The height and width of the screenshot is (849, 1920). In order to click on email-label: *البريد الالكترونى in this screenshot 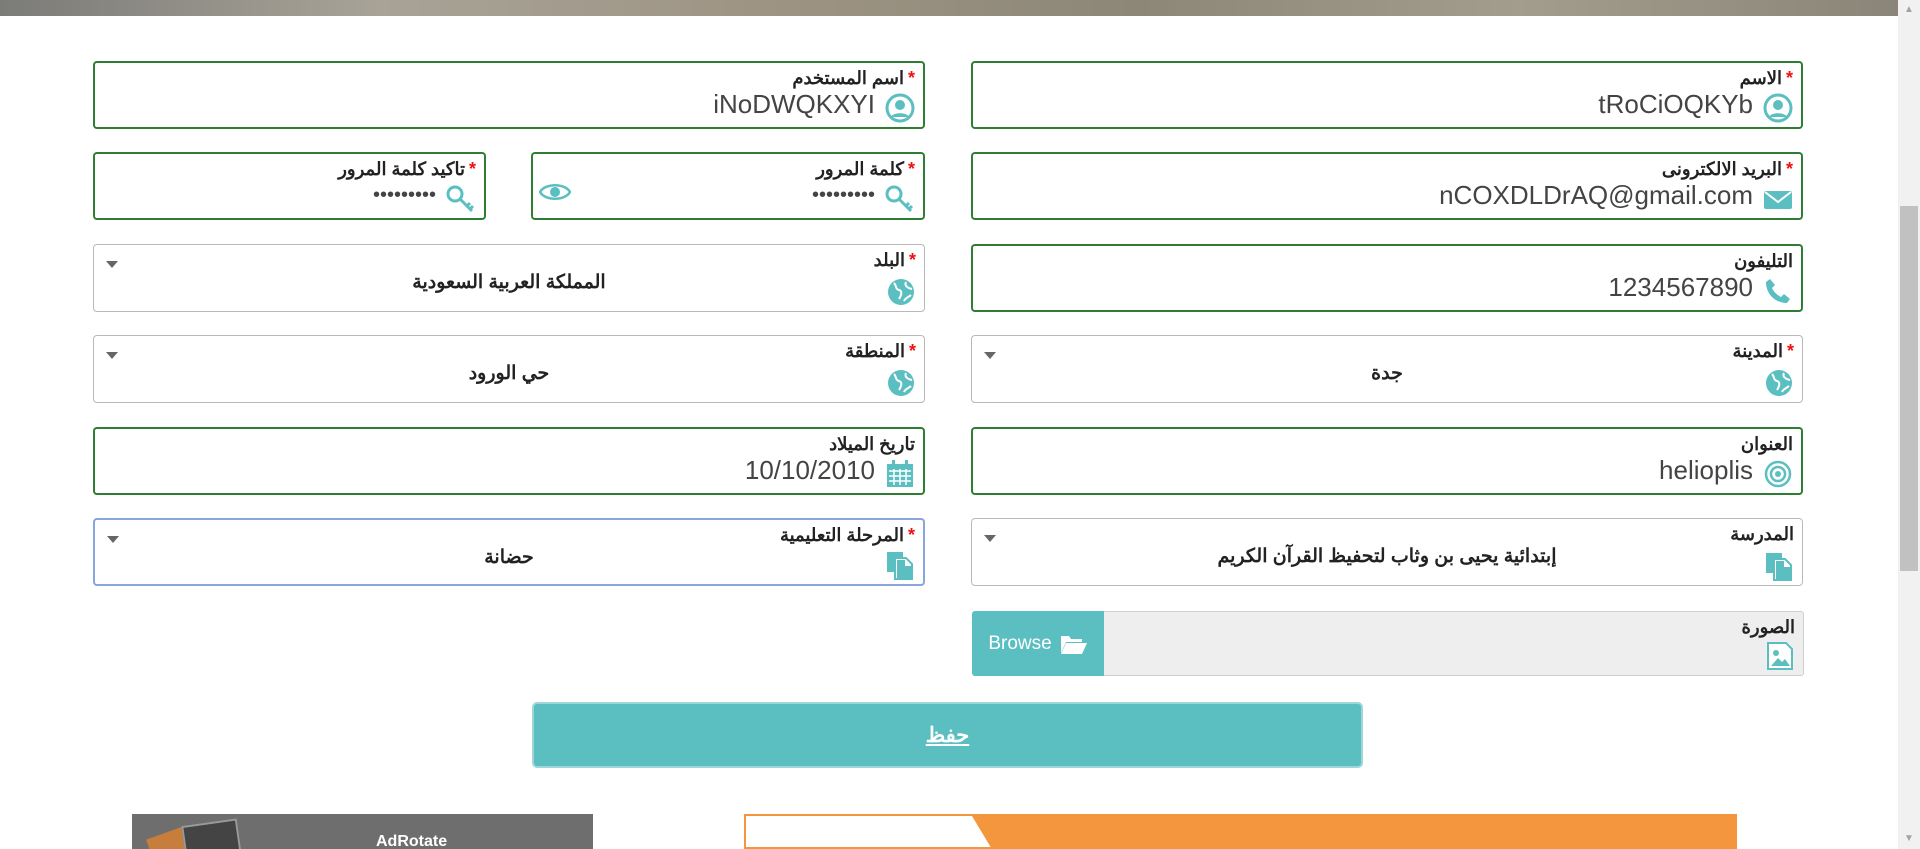, I will do `click(1727, 169)`.